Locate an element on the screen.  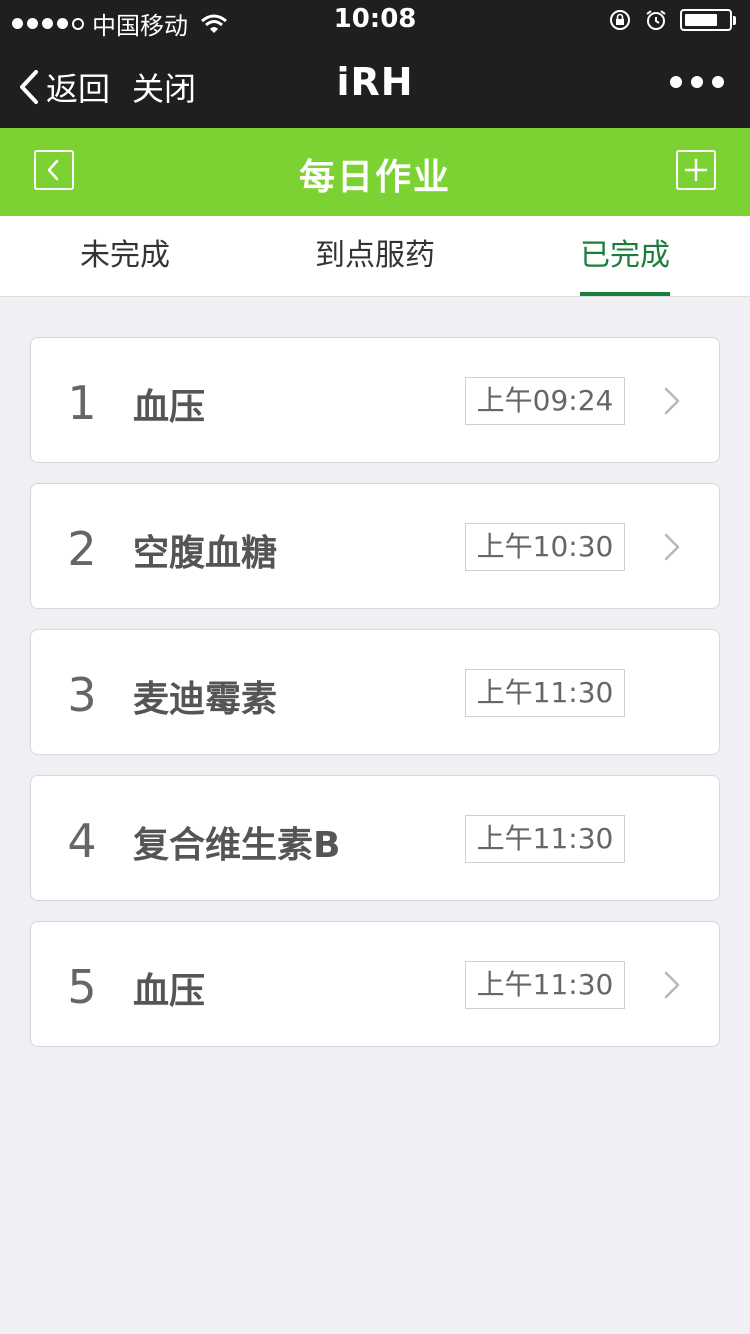
item-time-badge: 上午10:30 is located at coordinates (545, 547).